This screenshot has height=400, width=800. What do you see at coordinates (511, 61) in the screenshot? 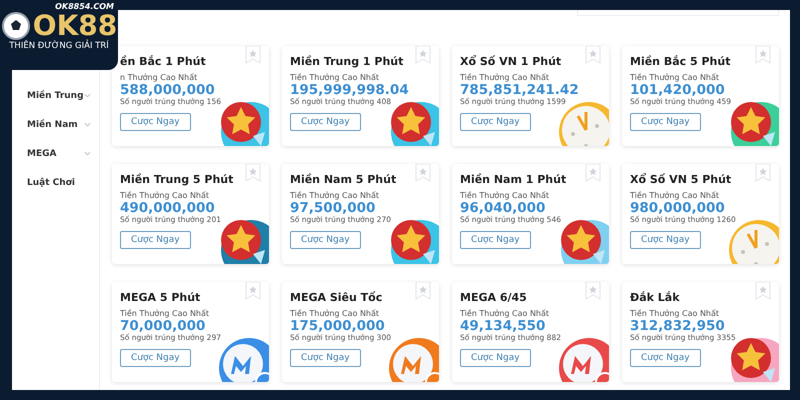
I see `game-title: Xổ Số VN 1 Phút` at bounding box center [511, 61].